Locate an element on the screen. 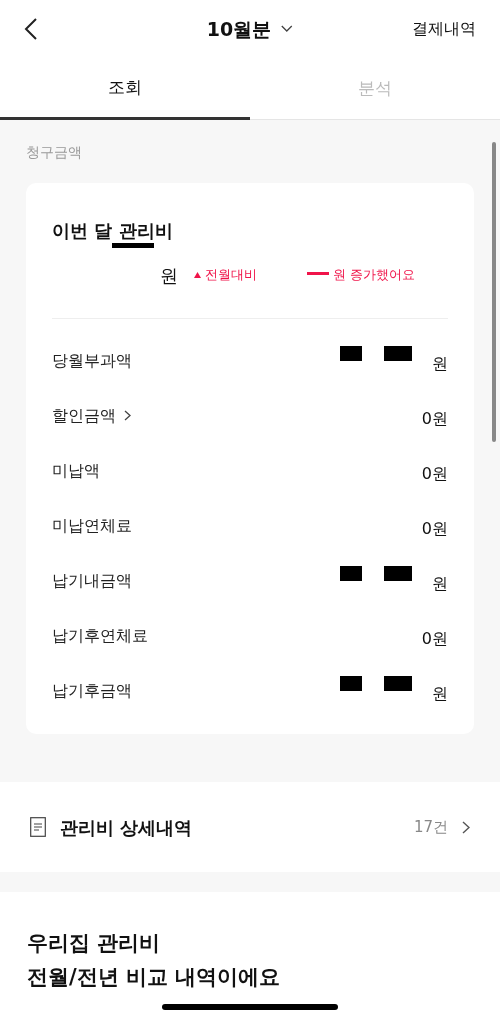  section-heading: 우리집 관리비 is located at coordinates (94, 943).